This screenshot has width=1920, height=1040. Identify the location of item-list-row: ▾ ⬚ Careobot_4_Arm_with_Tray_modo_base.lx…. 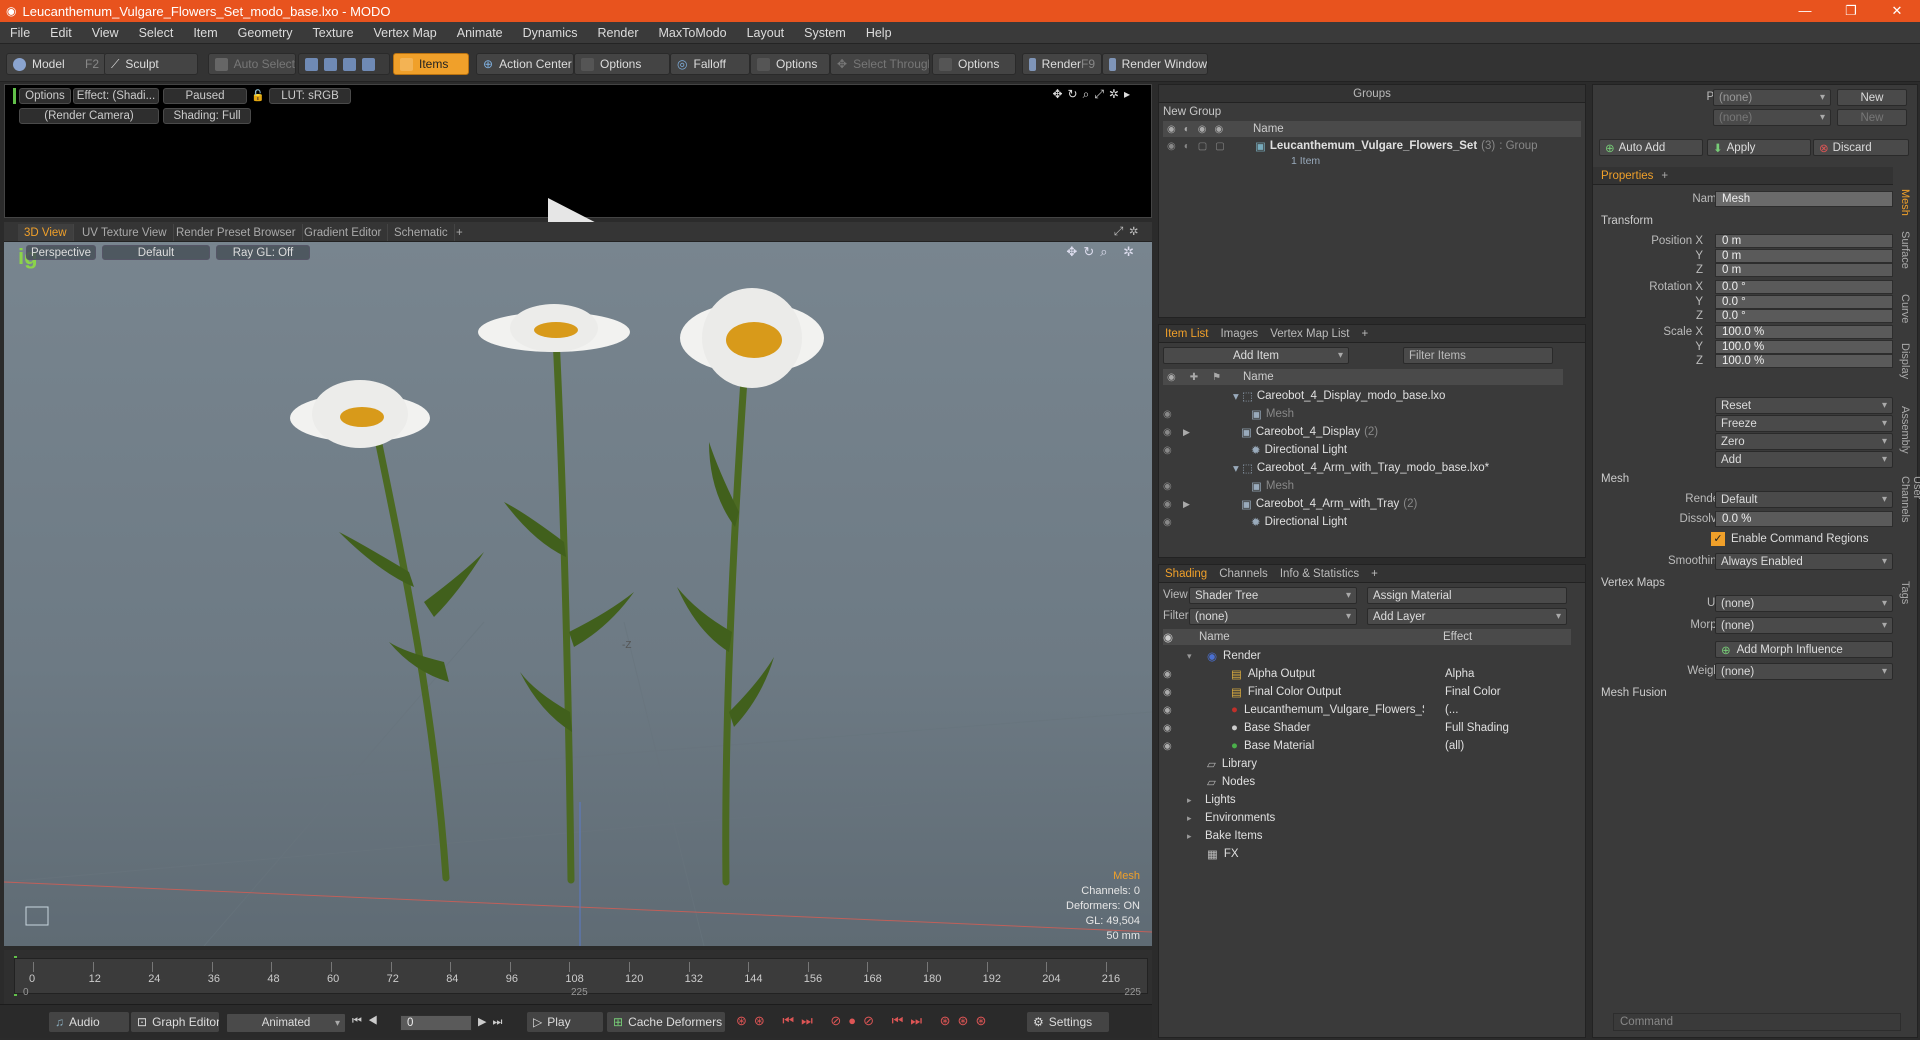
(1363, 468).